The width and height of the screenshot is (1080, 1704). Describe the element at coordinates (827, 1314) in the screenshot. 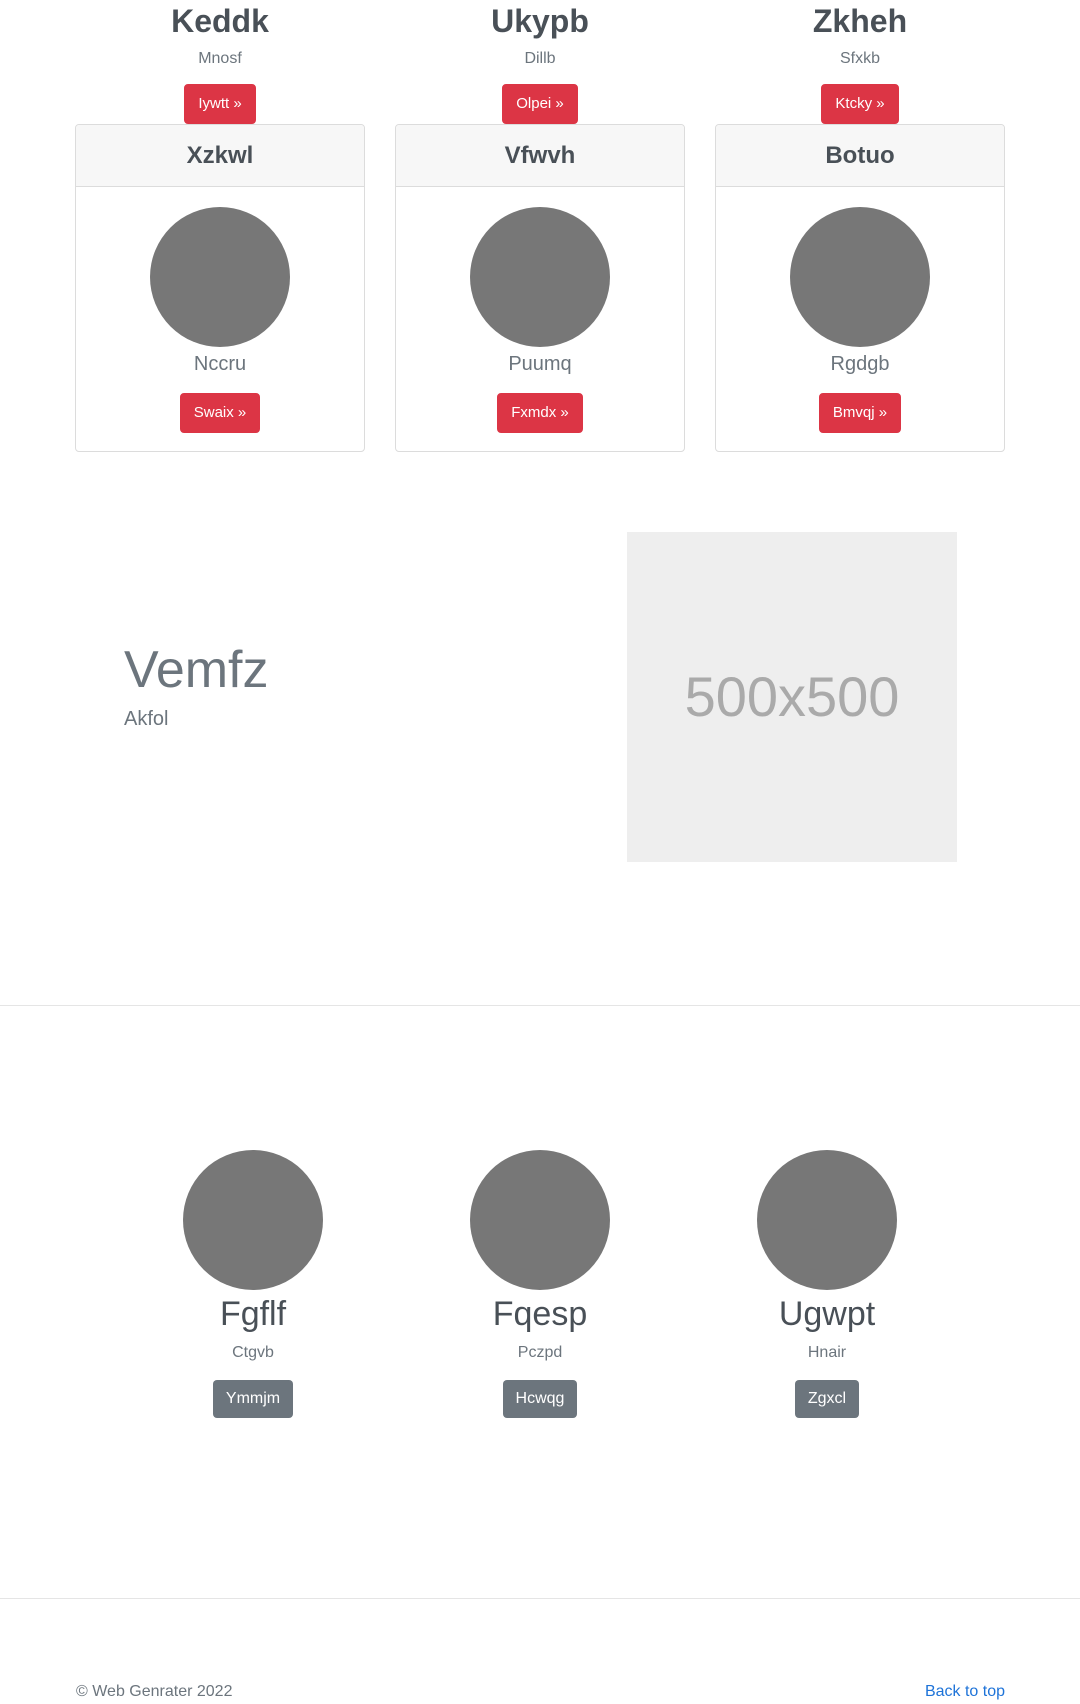

I see `person-name: Ugwpt` at that location.